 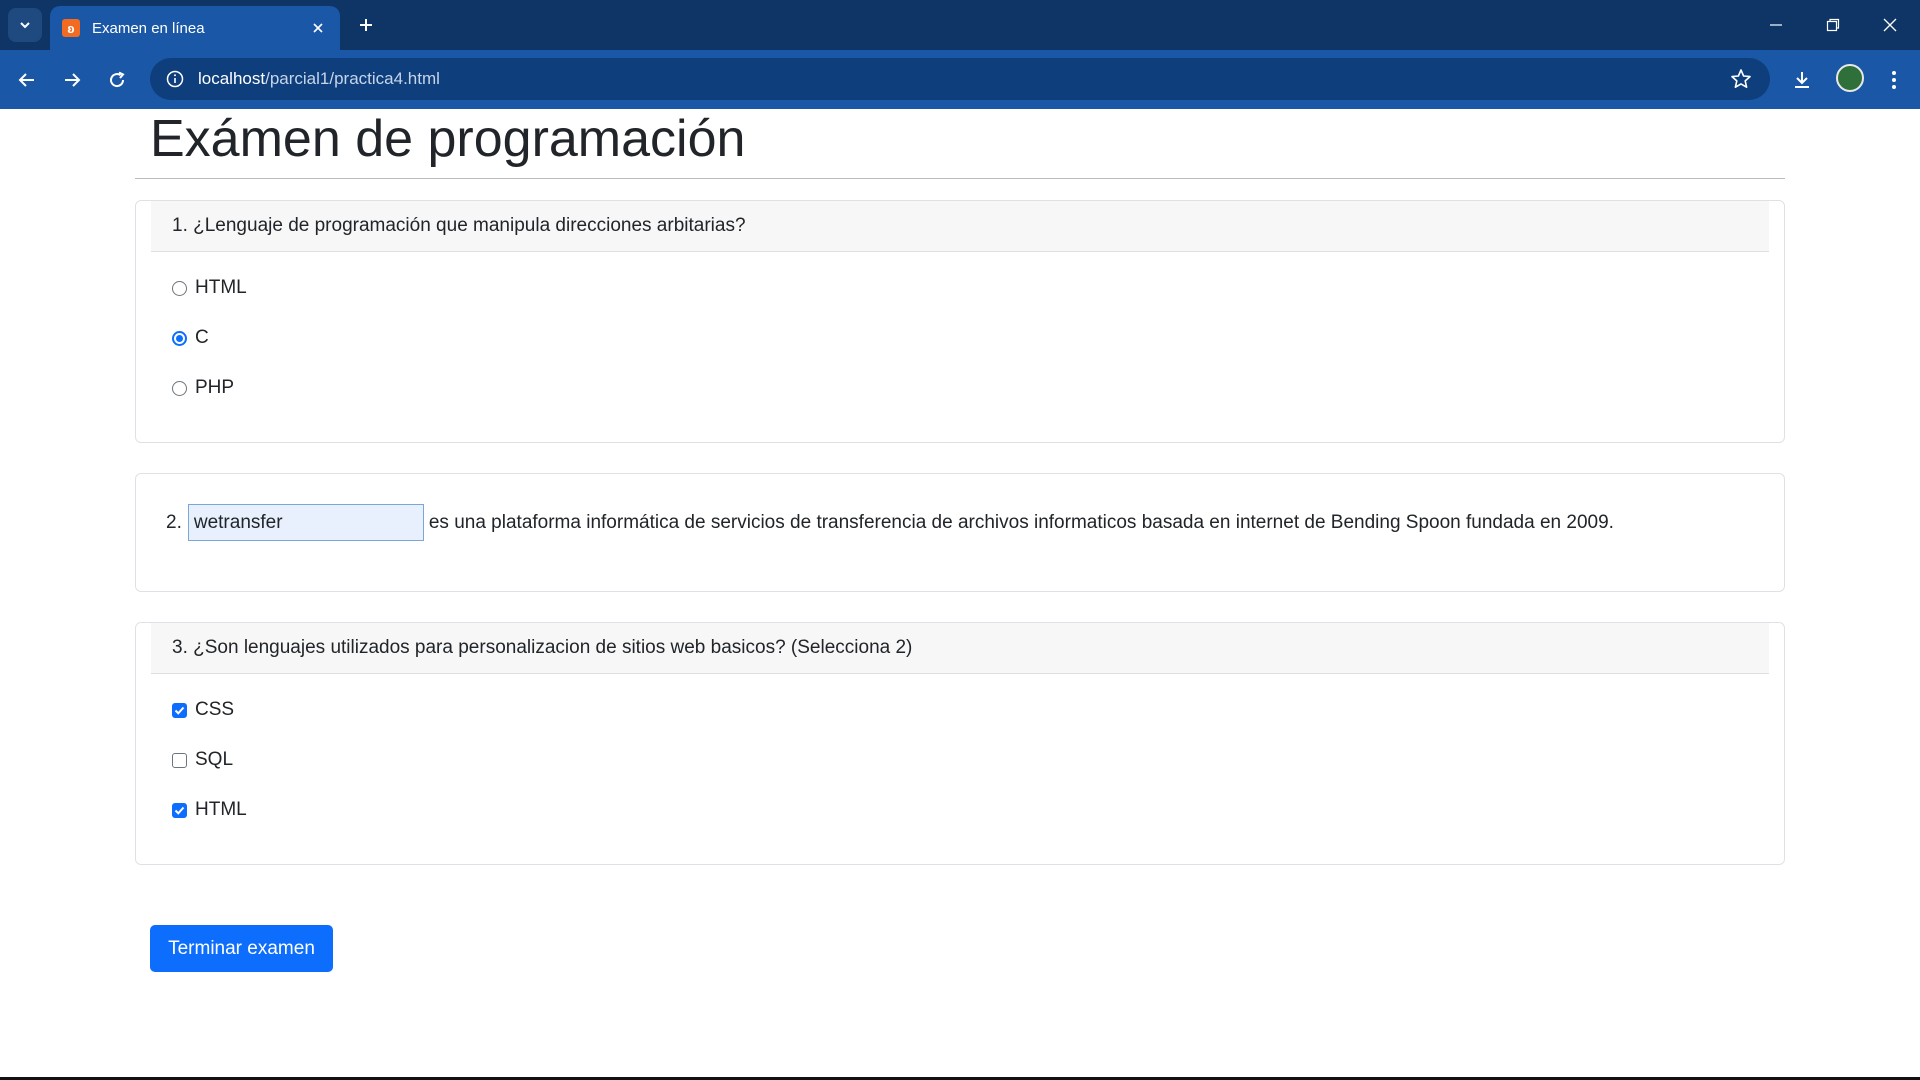 I want to click on tab-search-button, so click(x=25, y=25).